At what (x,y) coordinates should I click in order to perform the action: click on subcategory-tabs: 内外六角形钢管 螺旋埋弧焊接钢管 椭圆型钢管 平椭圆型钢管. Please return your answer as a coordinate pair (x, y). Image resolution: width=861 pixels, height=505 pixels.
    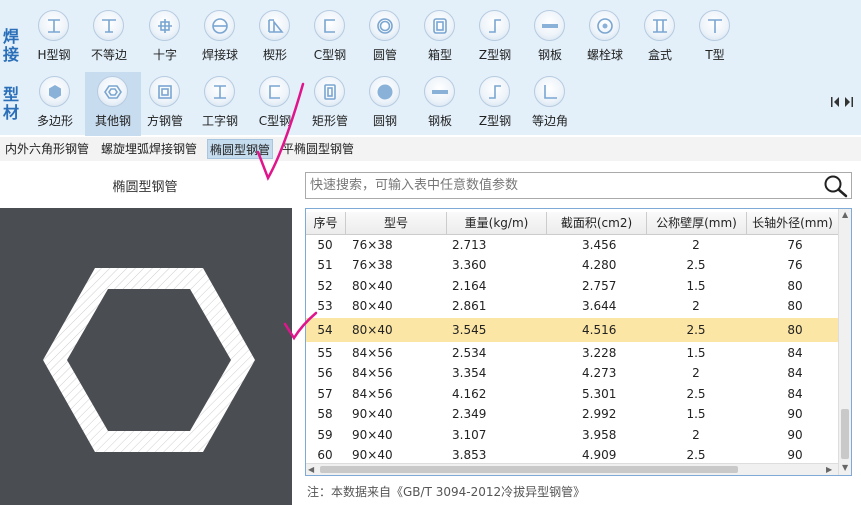
    Looking at the image, I should click on (430, 149).